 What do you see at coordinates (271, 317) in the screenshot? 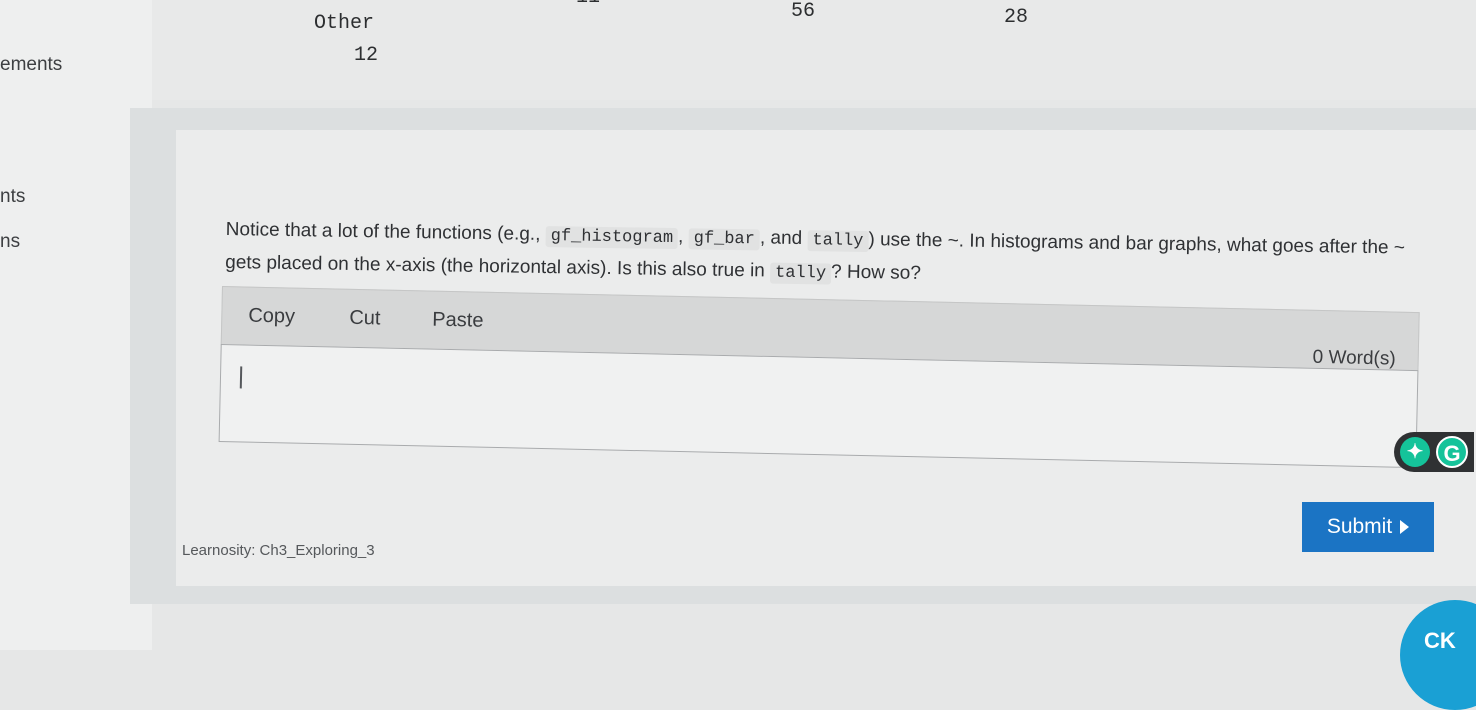
I see `copy-button: Copy` at bounding box center [271, 317].